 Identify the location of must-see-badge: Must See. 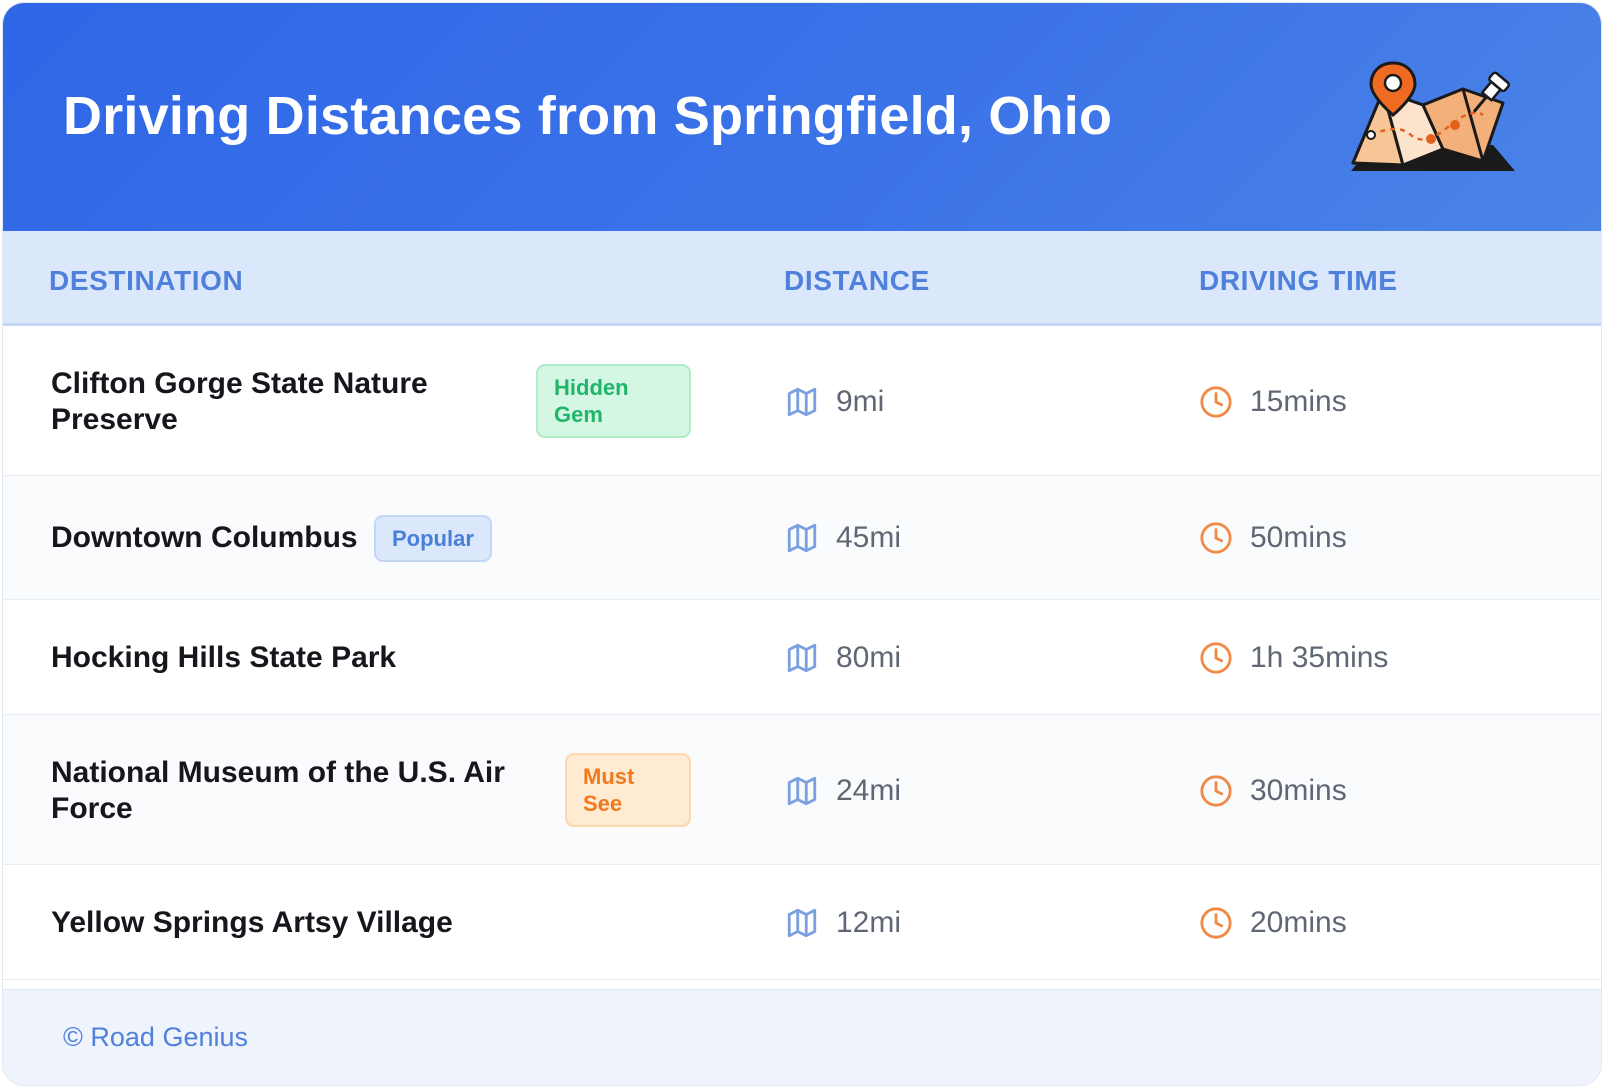
(628, 790).